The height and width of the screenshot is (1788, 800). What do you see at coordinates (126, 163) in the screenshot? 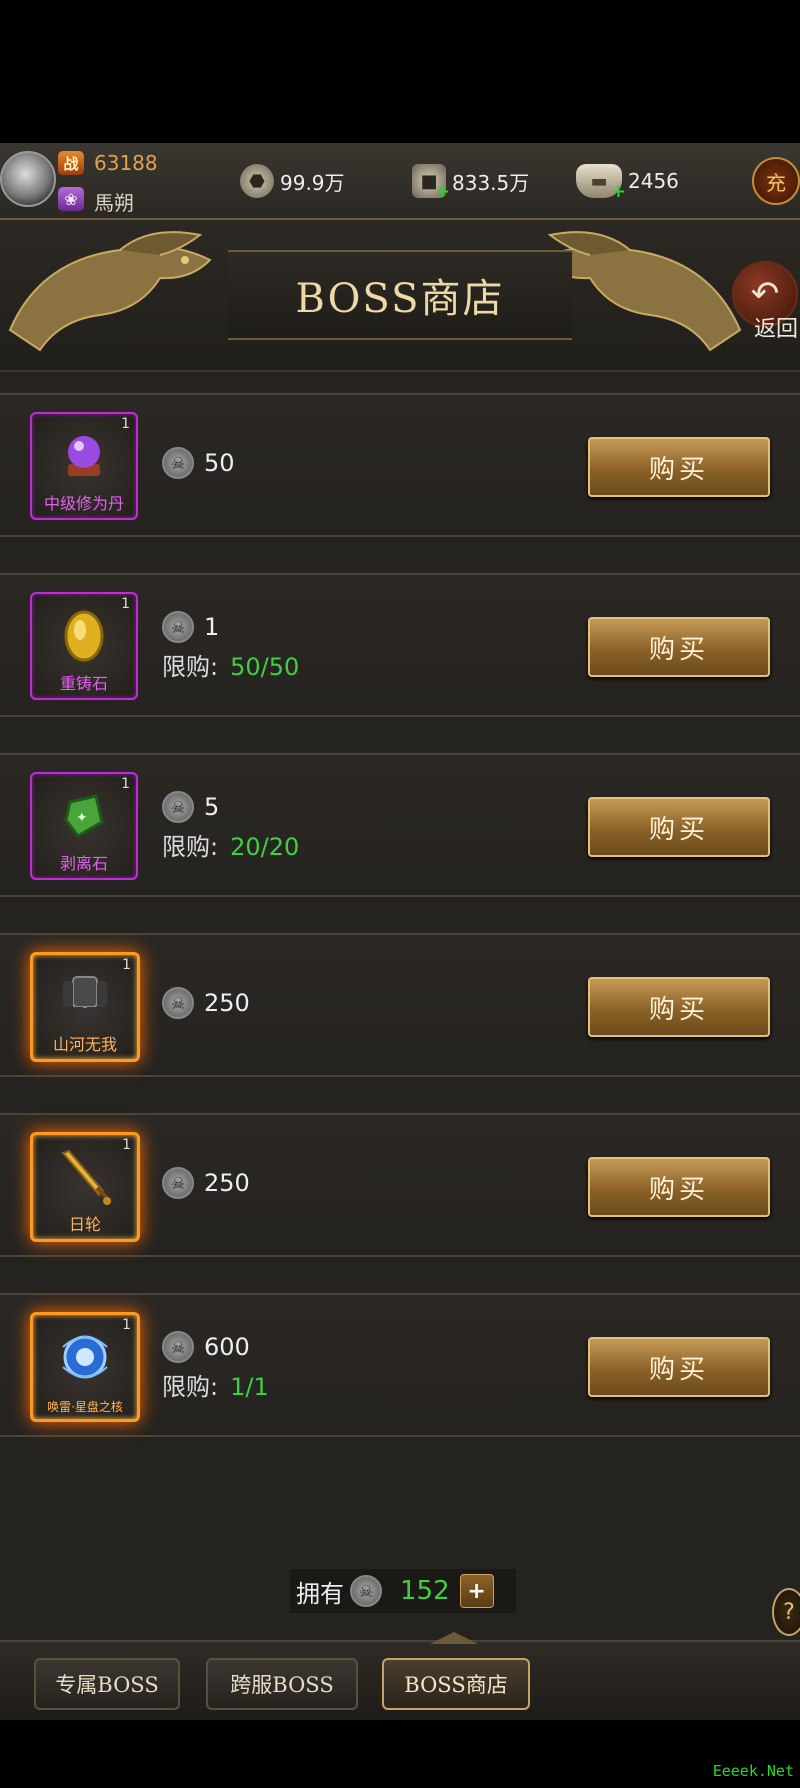
I see `combat-power-value: 63188` at bounding box center [126, 163].